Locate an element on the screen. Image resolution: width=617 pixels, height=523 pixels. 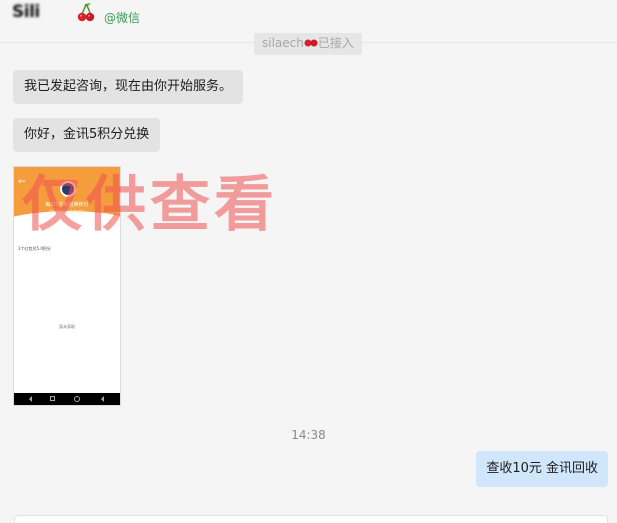
message-input is located at coordinates (311, 519).